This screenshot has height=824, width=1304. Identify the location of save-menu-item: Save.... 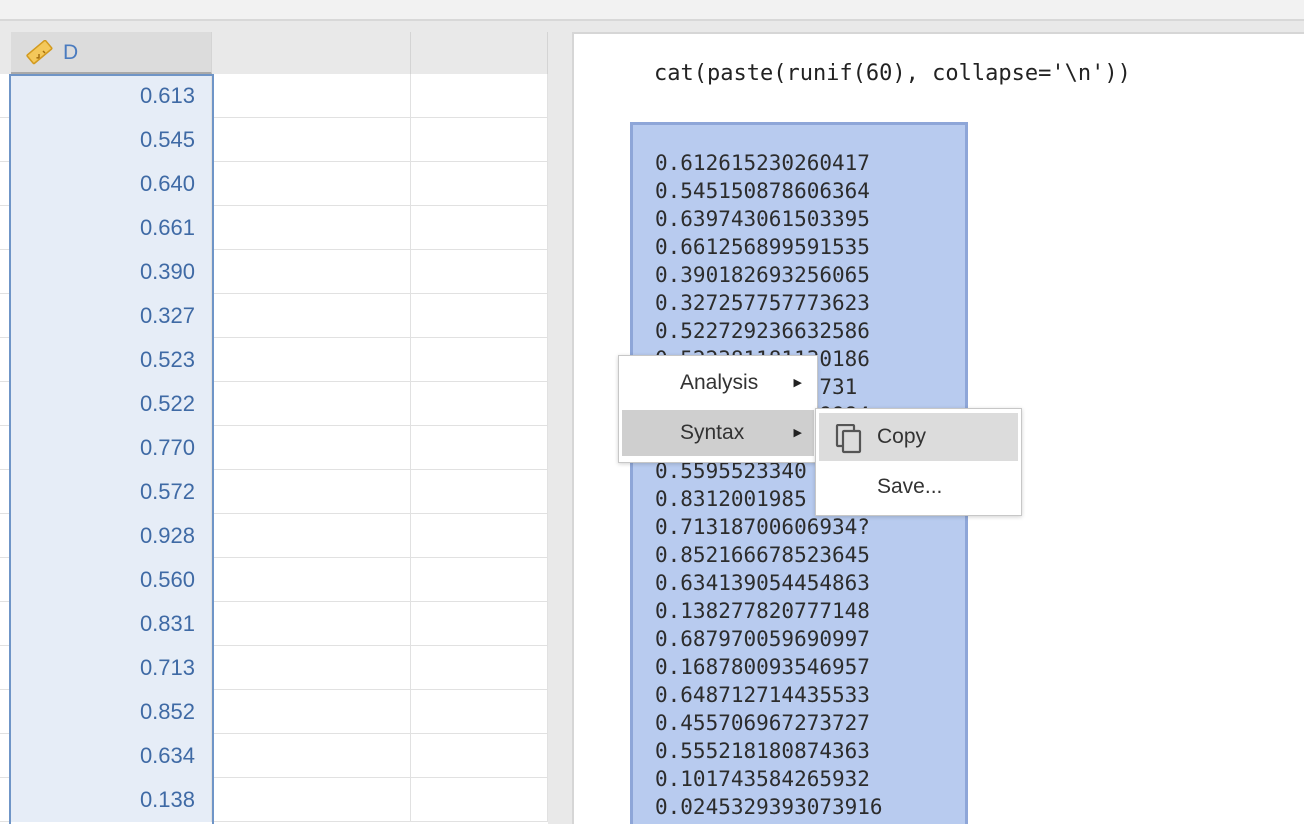
(918, 487).